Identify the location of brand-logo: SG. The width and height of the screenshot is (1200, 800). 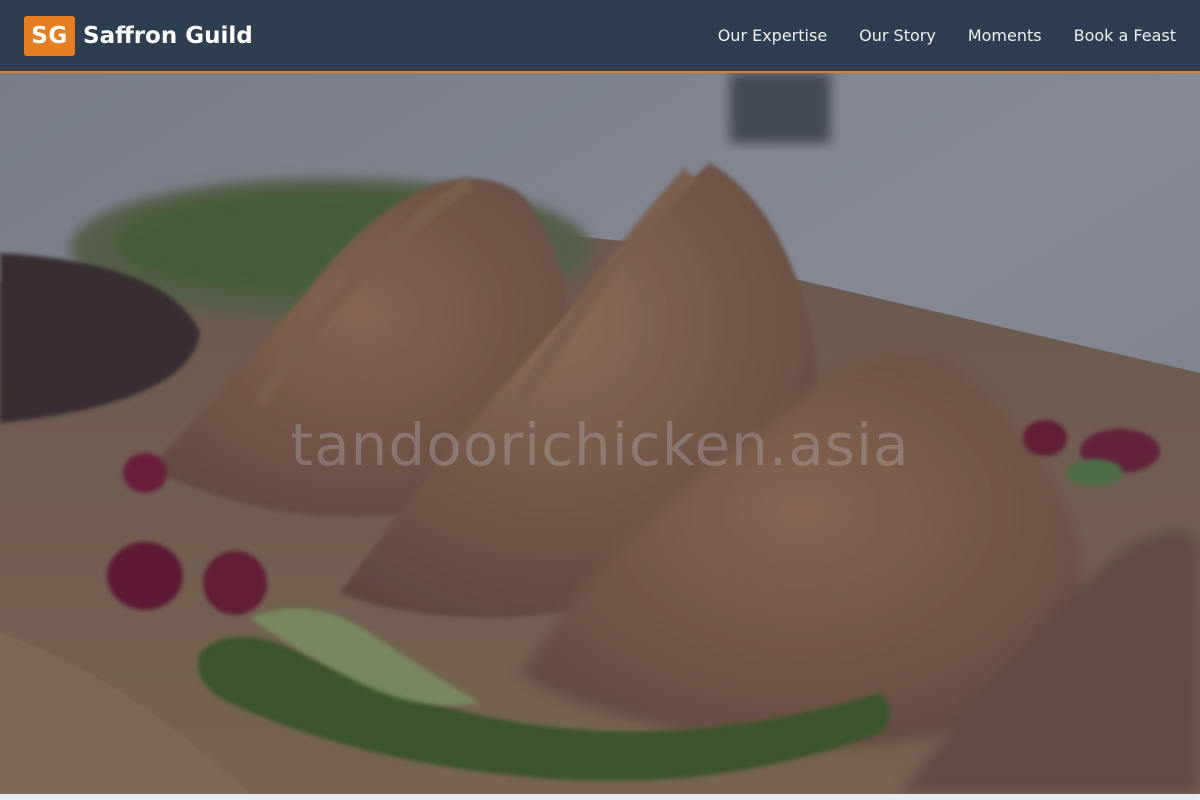
(49, 35).